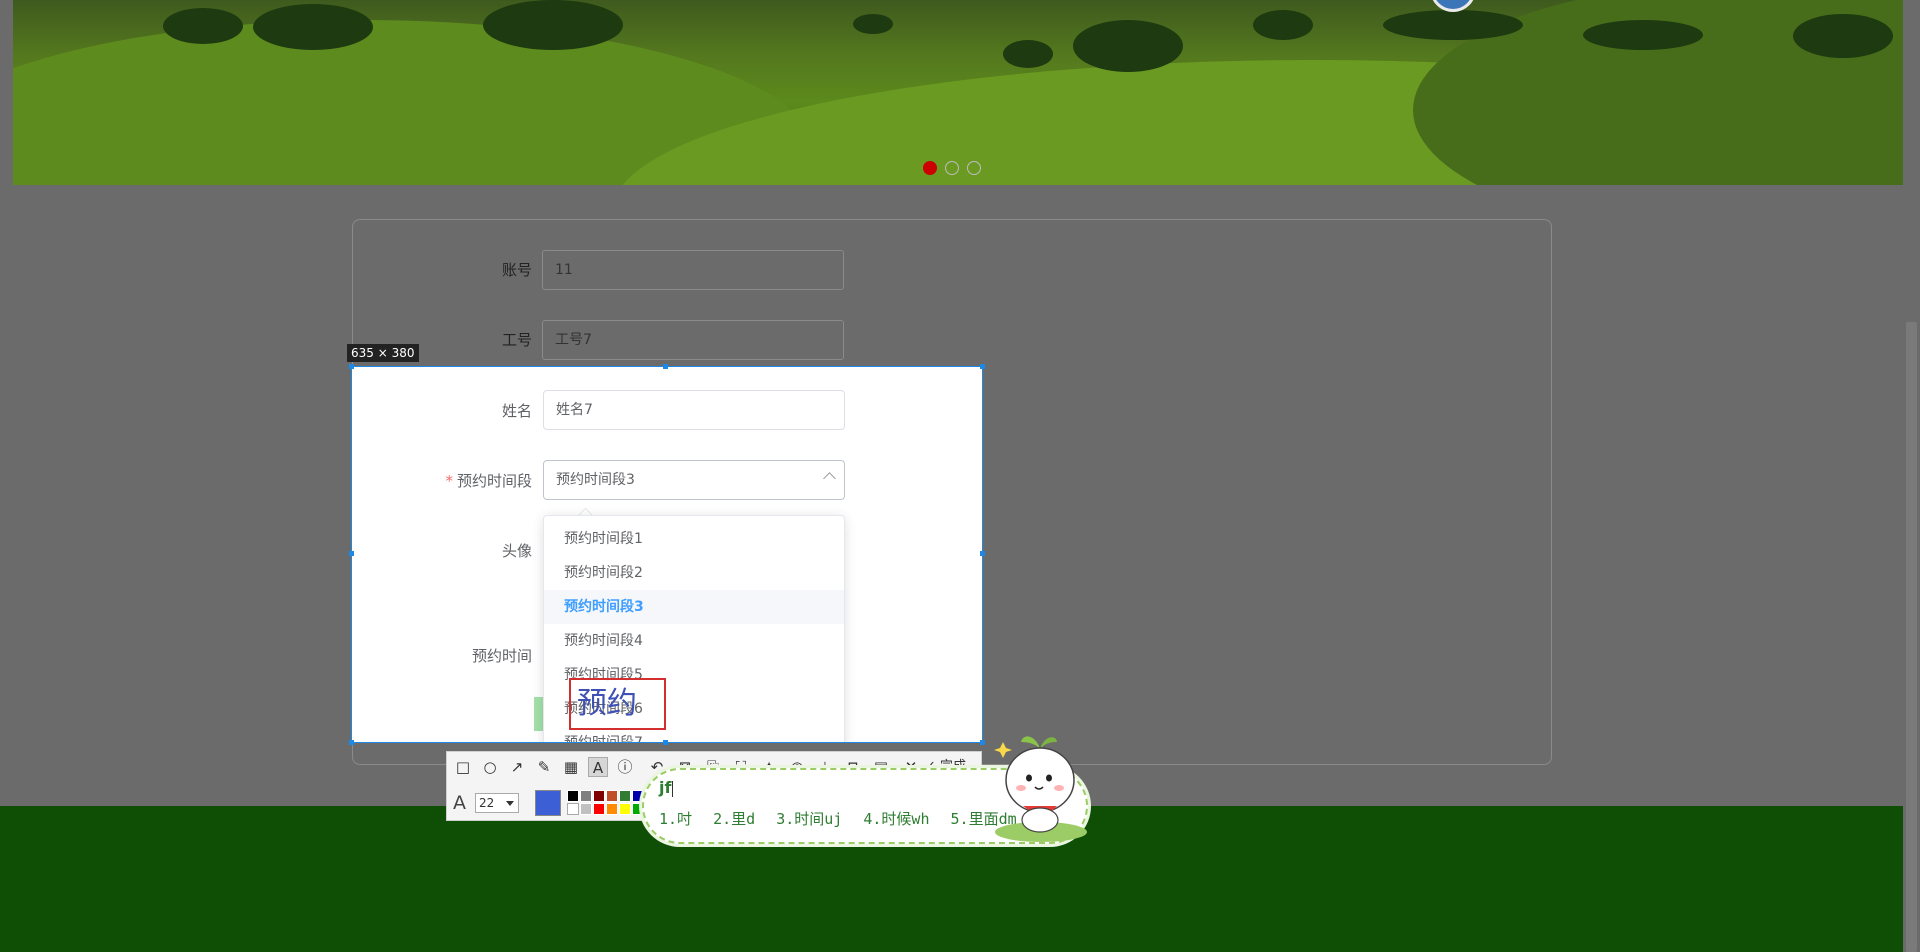 Image resolution: width=1920 pixels, height=952 pixels. What do you see at coordinates (693, 340) in the screenshot?
I see `employee-id-input: 工号7` at bounding box center [693, 340].